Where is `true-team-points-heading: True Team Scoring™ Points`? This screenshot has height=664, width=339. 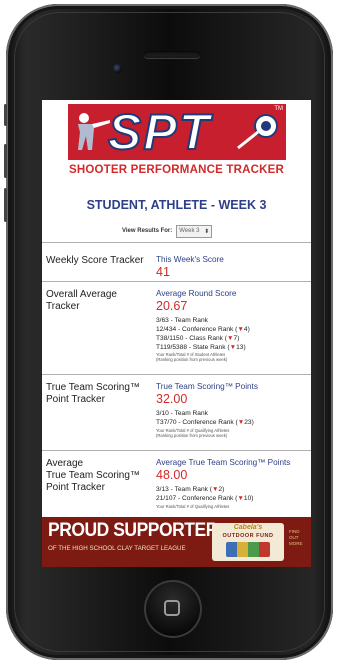 true-team-points-heading: True Team Scoring™ Points is located at coordinates (207, 386).